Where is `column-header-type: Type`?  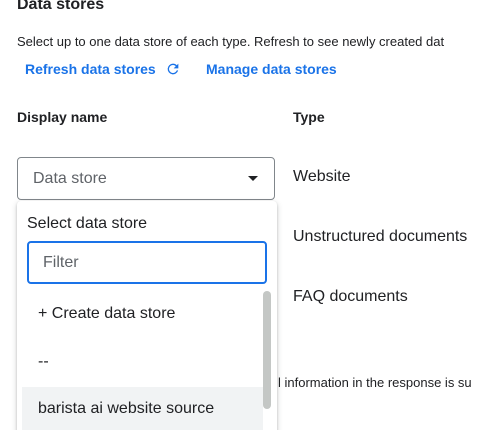
column-header-type: Type is located at coordinates (309, 117).